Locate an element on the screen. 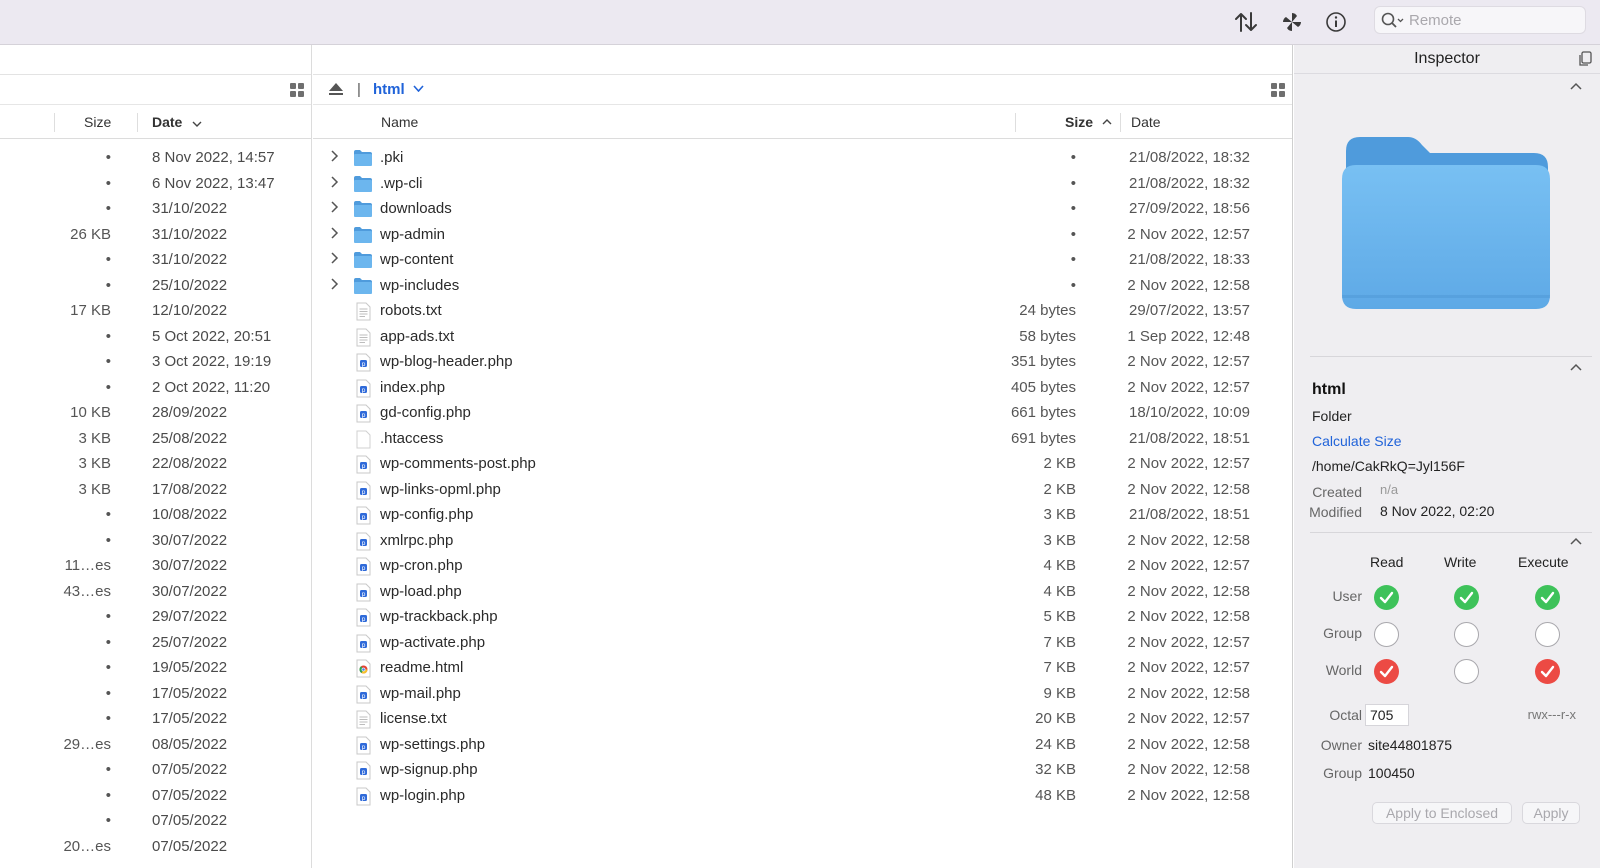 The image size is (1600, 868). list-item: 3 KB 25/08/2022 is located at coordinates (155, 439).